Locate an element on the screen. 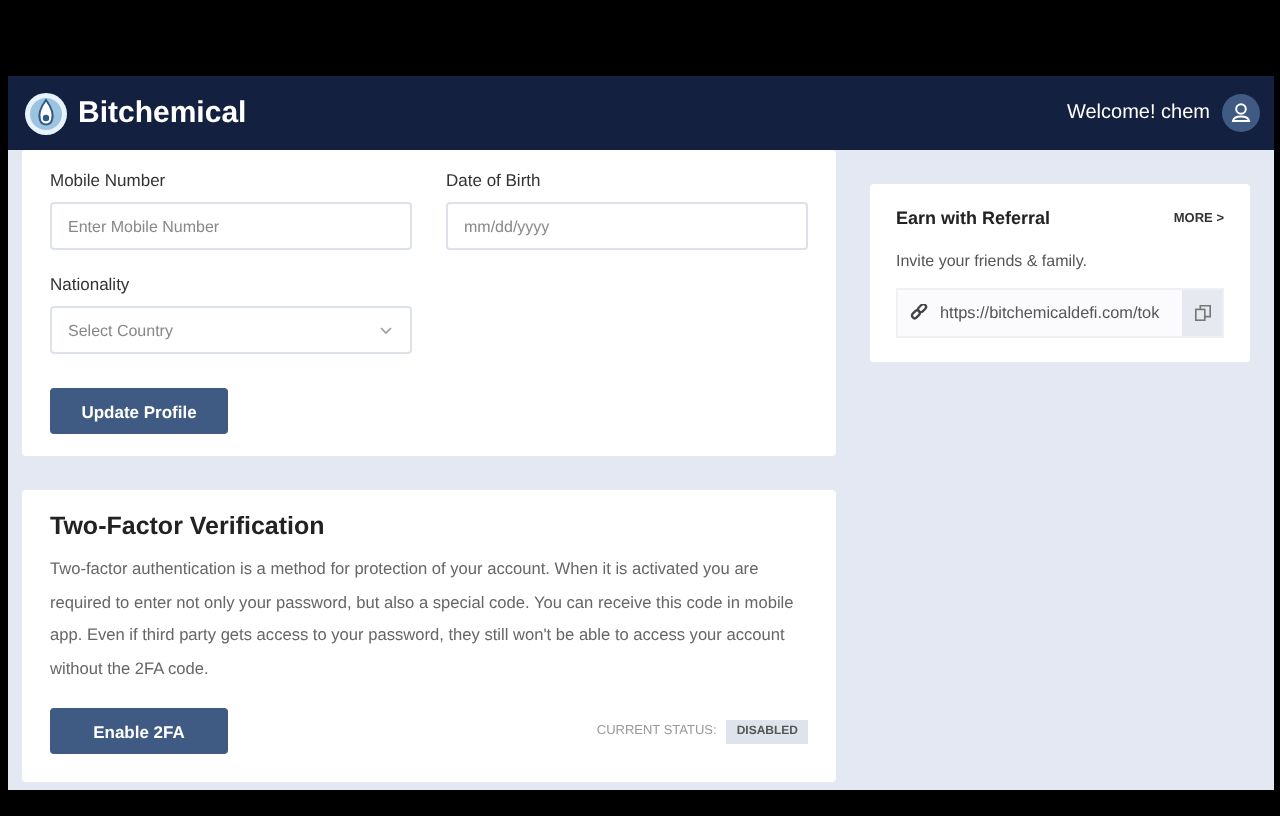 Image resolution: width=1280 pixels, height=816 pixels. welcome-text: Welcome! chem is located at coordinates (1138, 113).